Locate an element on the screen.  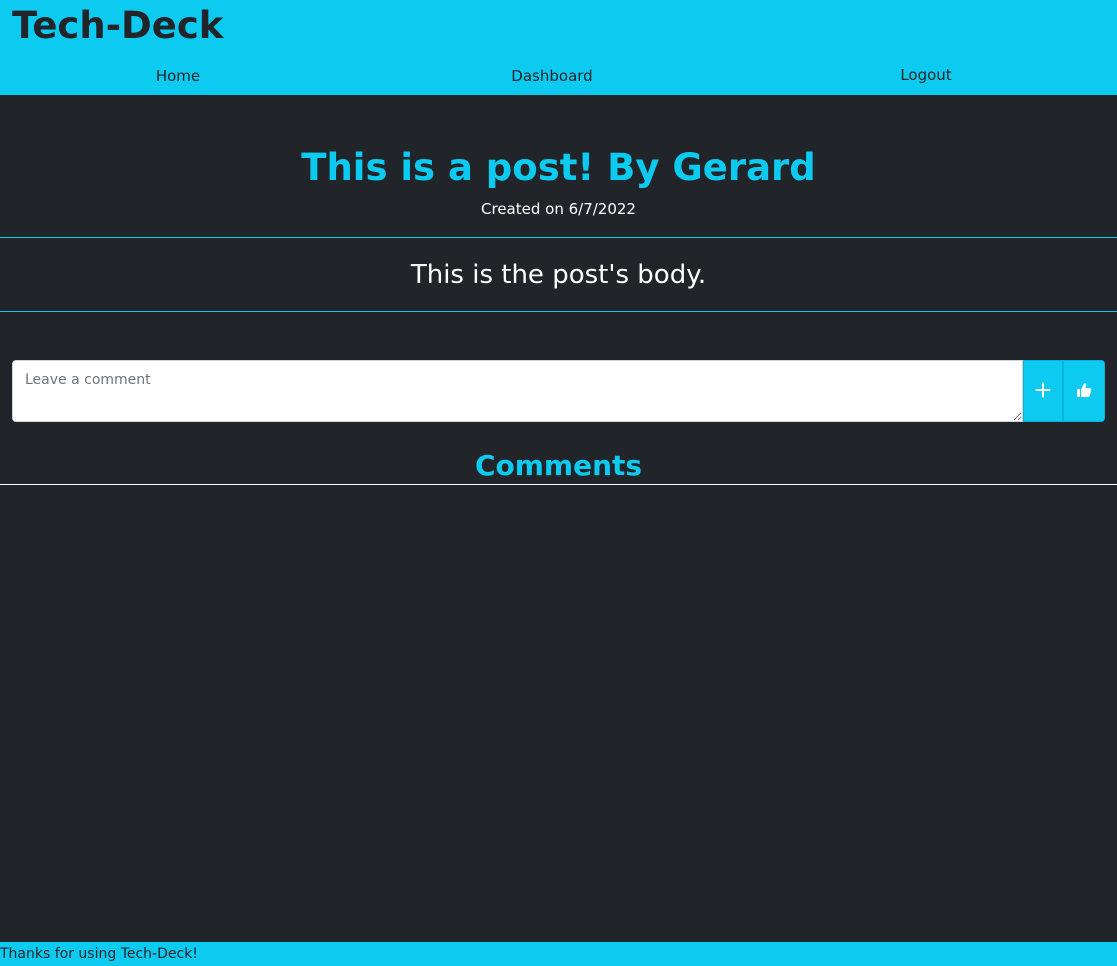
comments-divider is located at coordinates (558, 484).